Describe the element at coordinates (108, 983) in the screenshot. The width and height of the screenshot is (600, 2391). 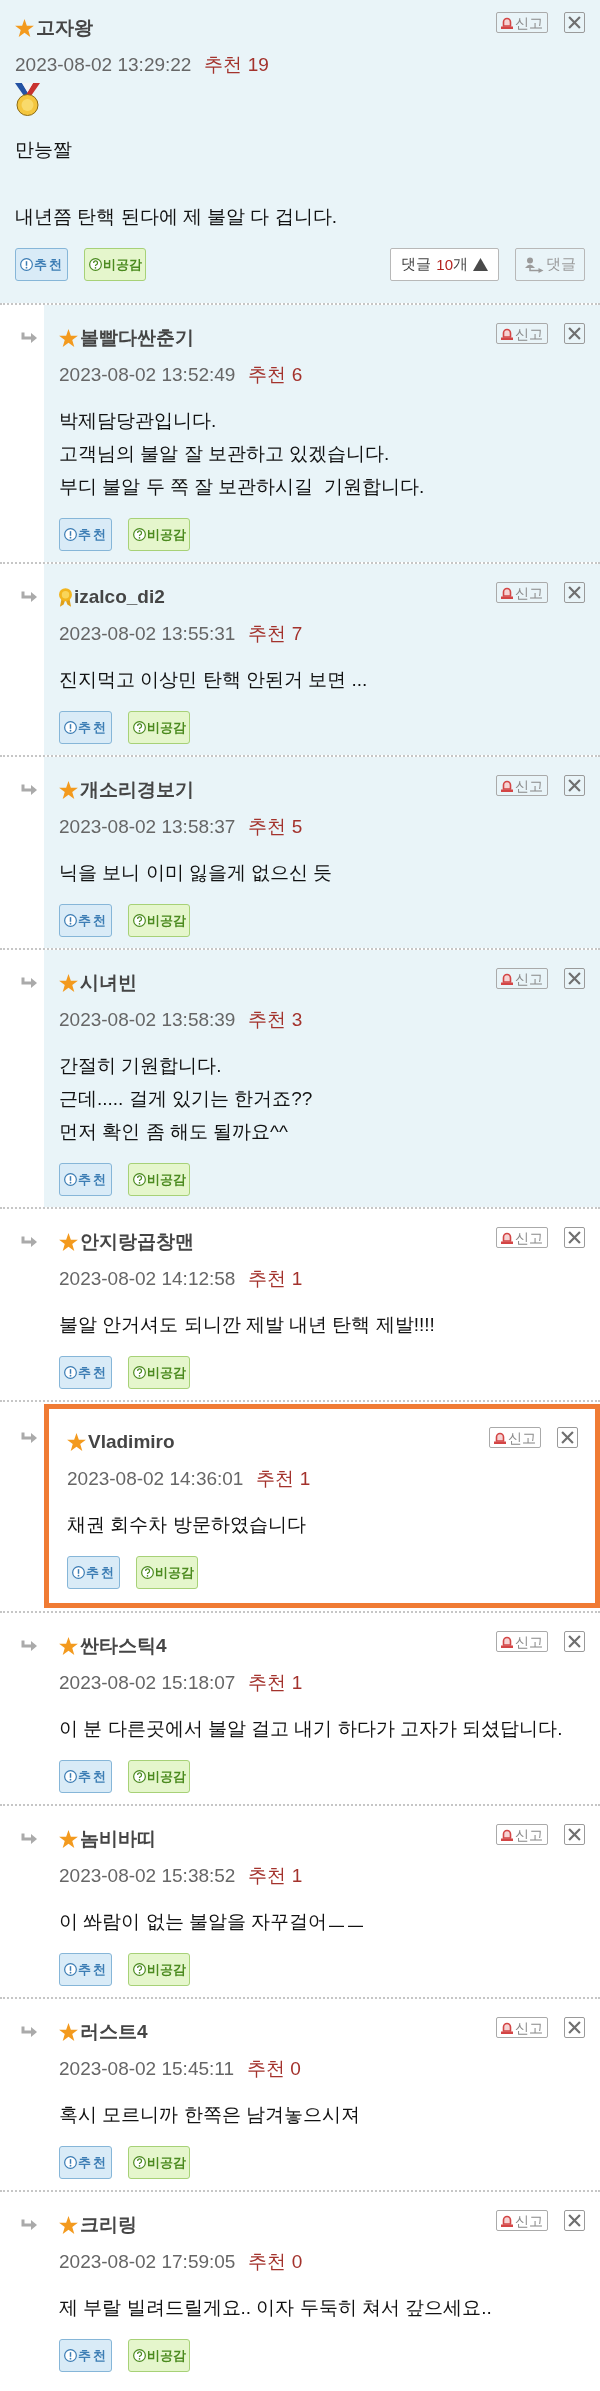
I see `author-name: 시녀빈` at that location.